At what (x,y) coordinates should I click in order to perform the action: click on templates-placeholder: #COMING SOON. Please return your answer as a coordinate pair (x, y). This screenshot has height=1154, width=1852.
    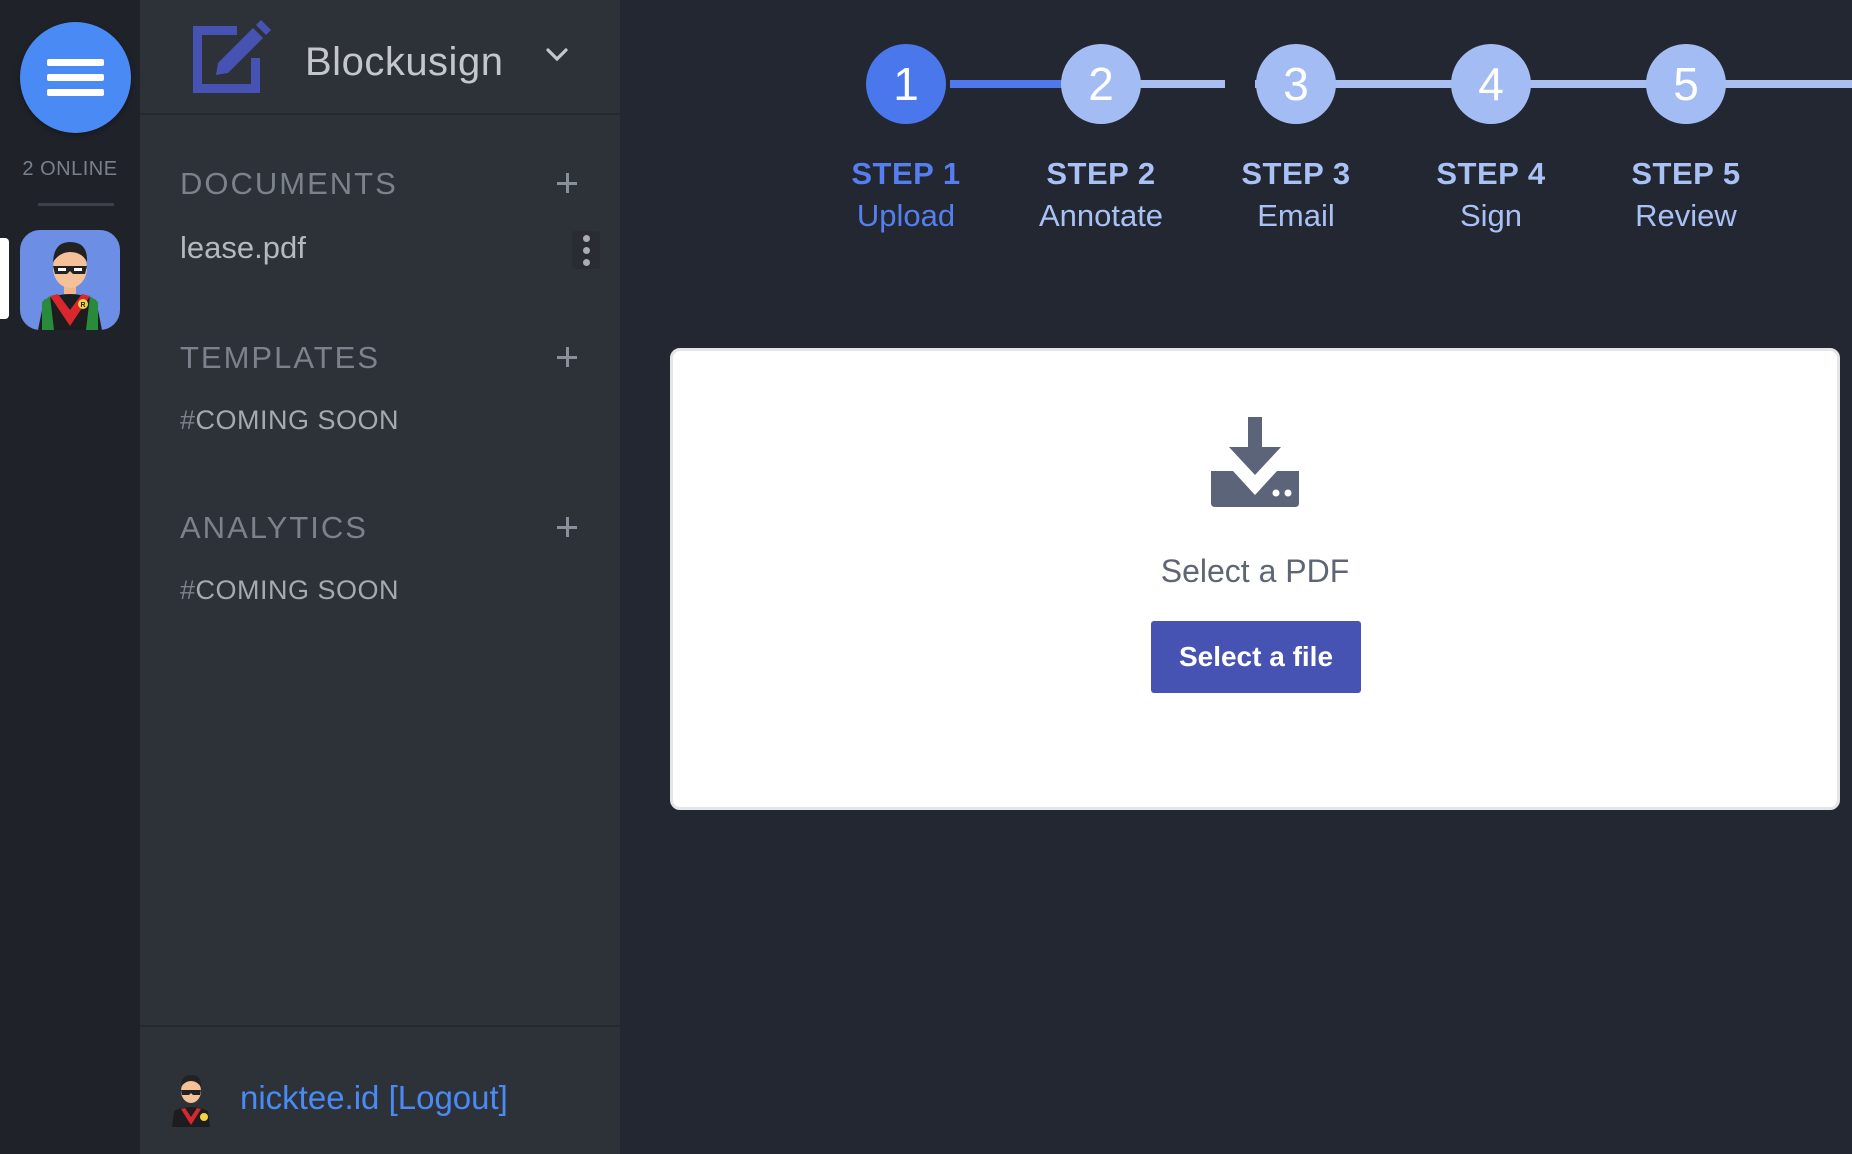
    Looking at the image, I should click on (289, 420).